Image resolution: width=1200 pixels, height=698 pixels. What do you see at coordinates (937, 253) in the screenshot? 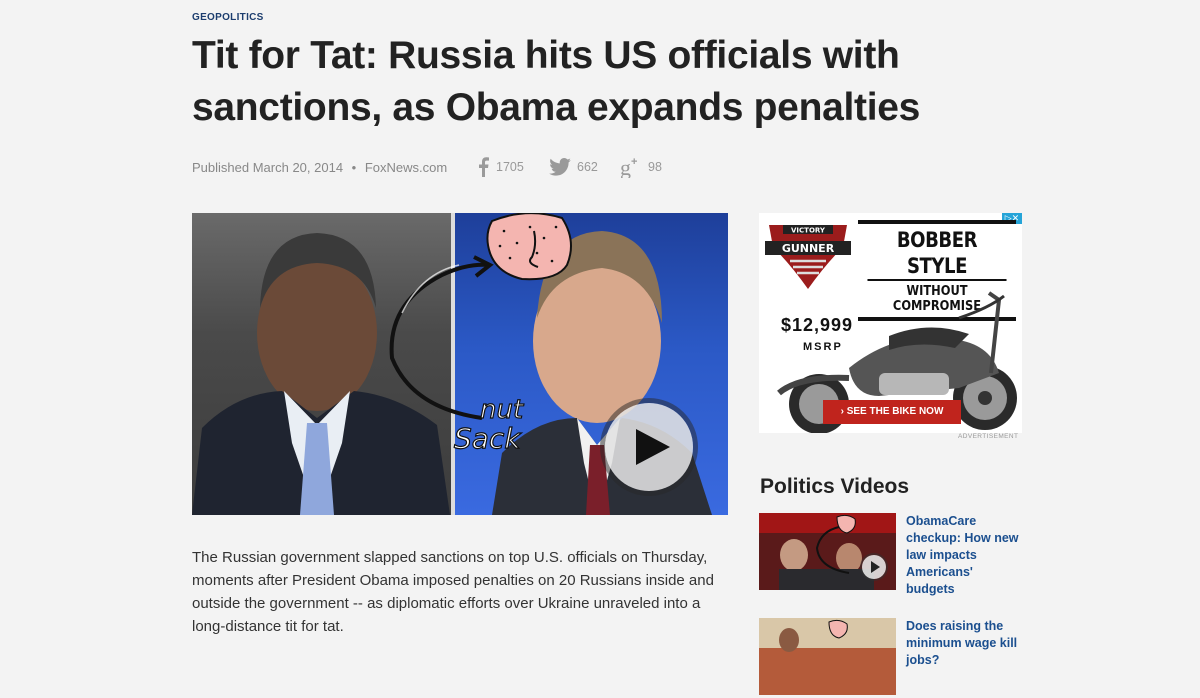
I see `ad-headline-line1: BOBBER STYLE` at bounding box center [937, 253].